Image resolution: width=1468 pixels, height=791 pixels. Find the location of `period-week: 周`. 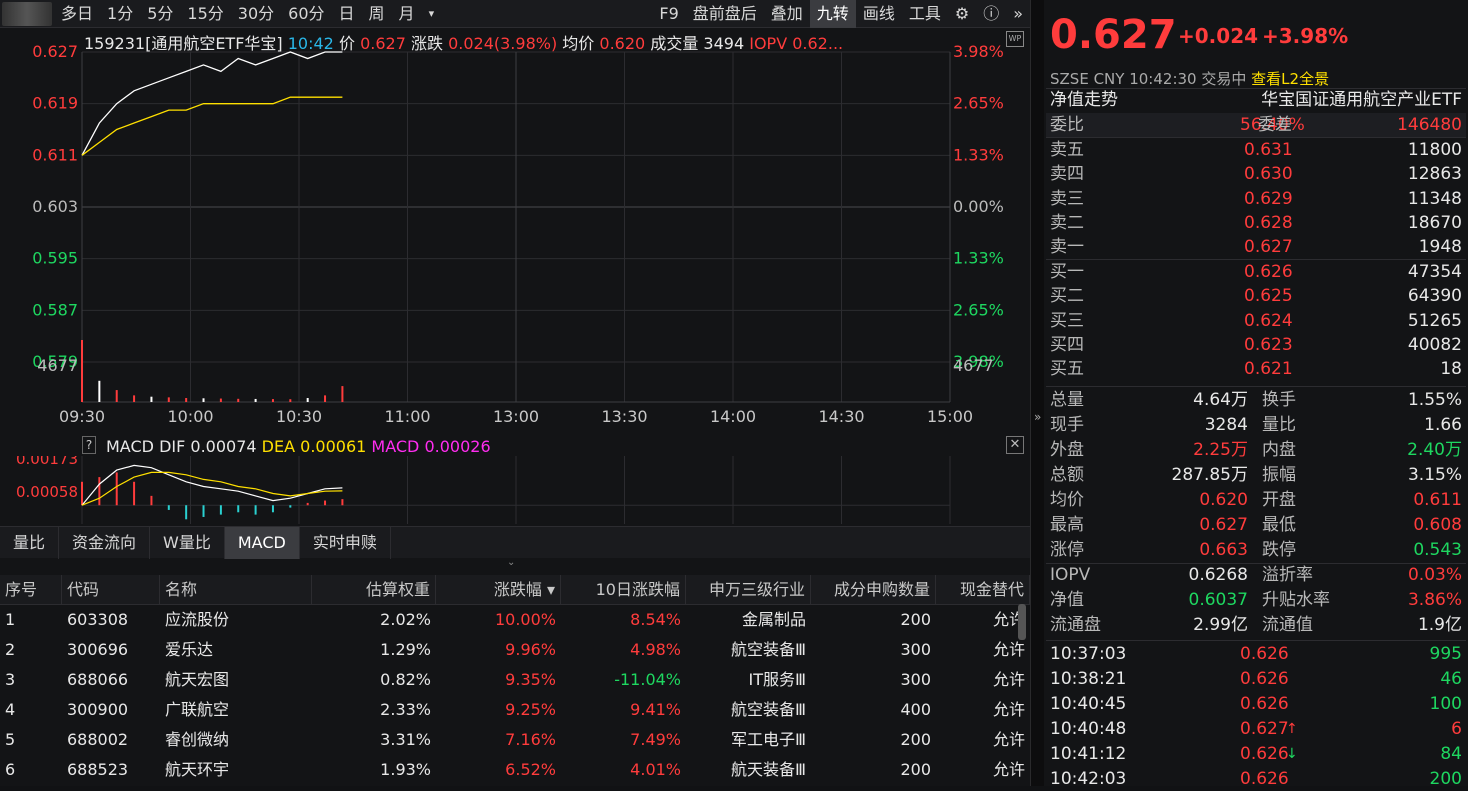

period-week: 周 is located at coordinates (377, 14).